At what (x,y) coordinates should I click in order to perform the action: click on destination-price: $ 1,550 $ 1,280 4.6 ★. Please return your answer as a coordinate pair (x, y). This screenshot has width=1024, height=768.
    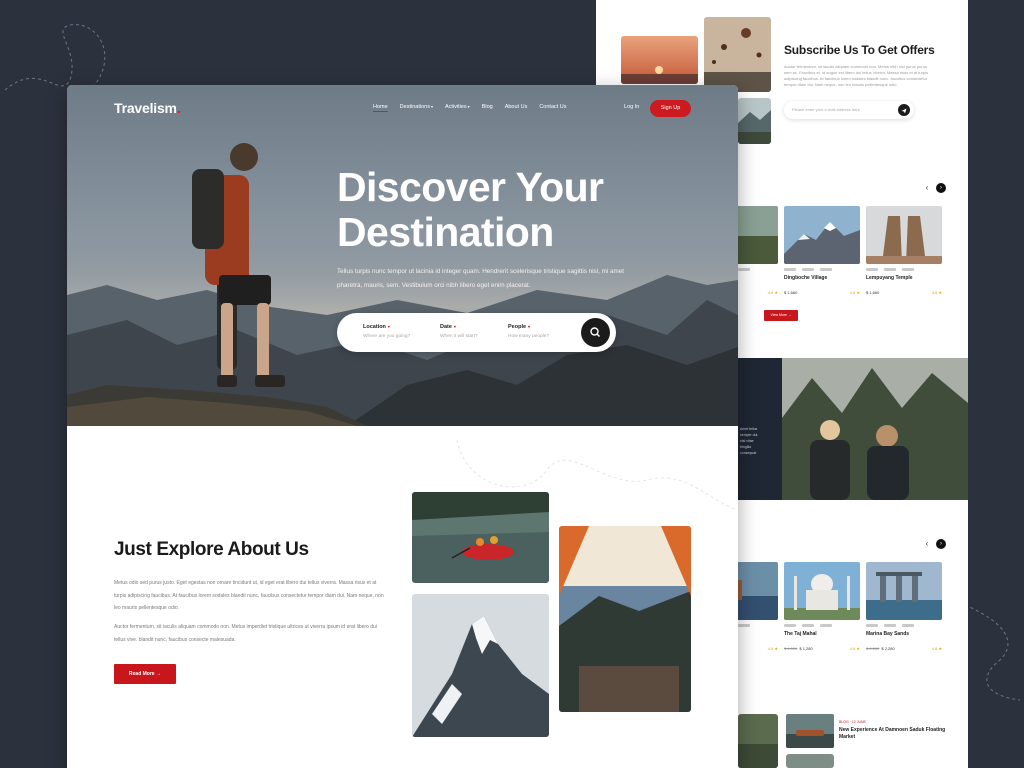
    Looking at the image, I should click on (822, 648).